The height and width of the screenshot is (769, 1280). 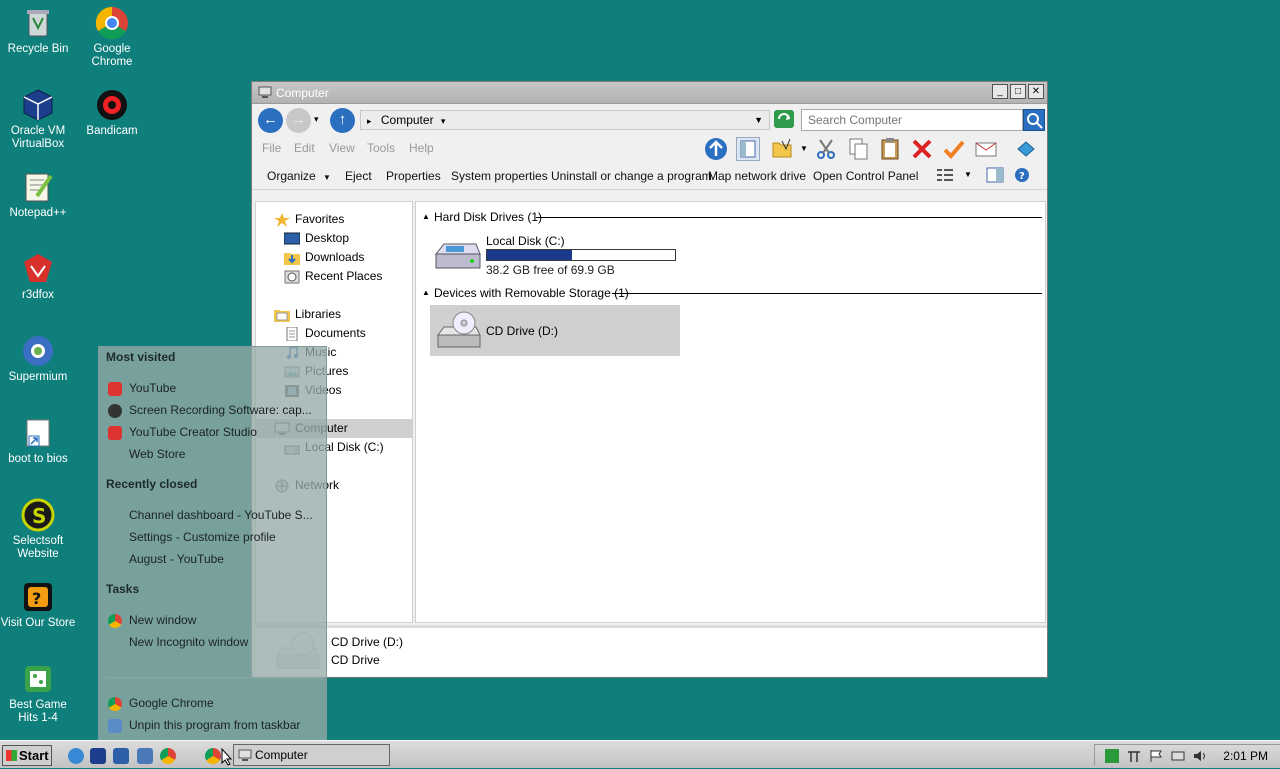 What do you see at coordinates (270, 120) in the screenshot?
I see `back-button: ←` at bounding box center [270, 120].